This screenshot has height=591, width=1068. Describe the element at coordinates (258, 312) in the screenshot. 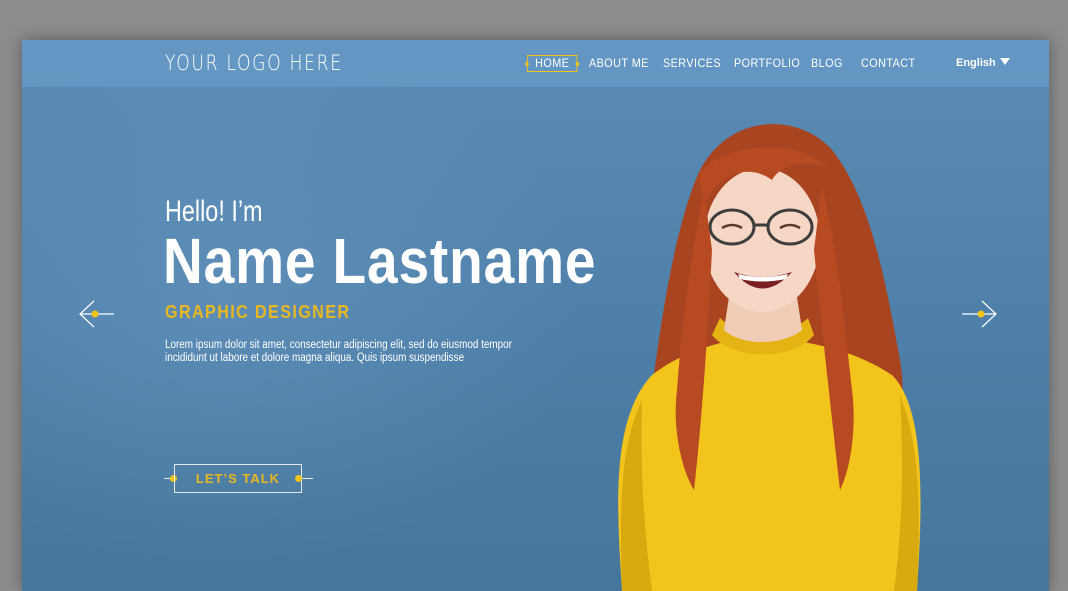

I see `hero-role: GRAPHIC DESIGNER` at that location.